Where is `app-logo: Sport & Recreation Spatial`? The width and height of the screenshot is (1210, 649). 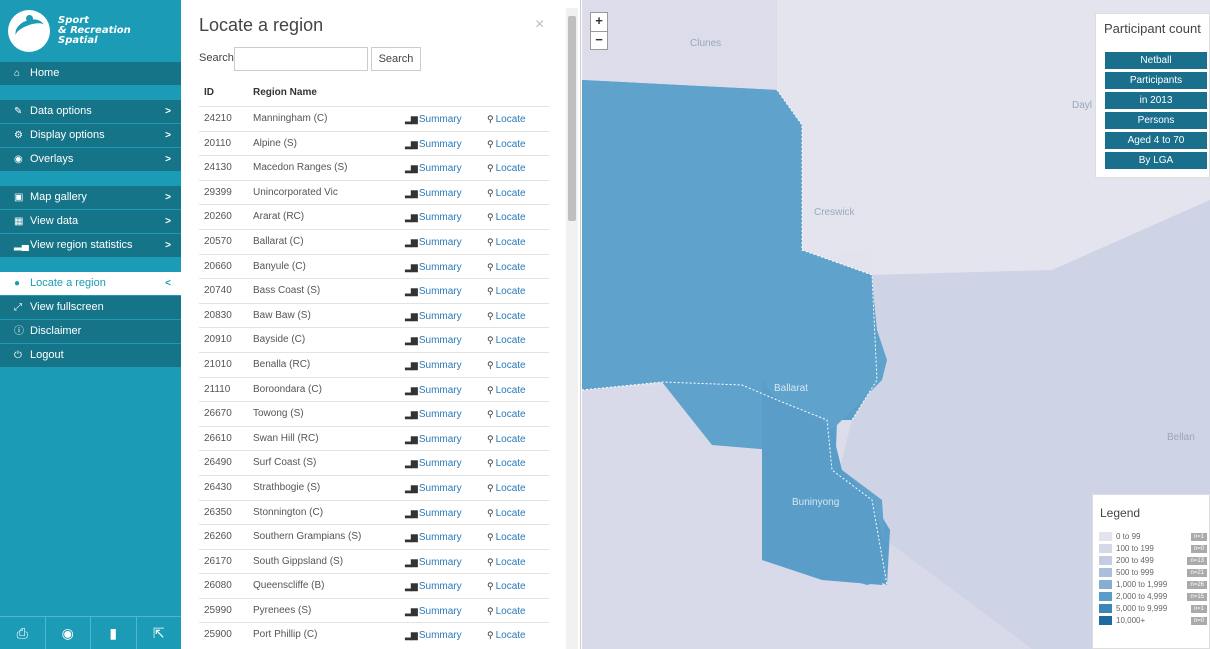 app-logo: Sport & Recreation Spatial is located at coordinates (90, 31).